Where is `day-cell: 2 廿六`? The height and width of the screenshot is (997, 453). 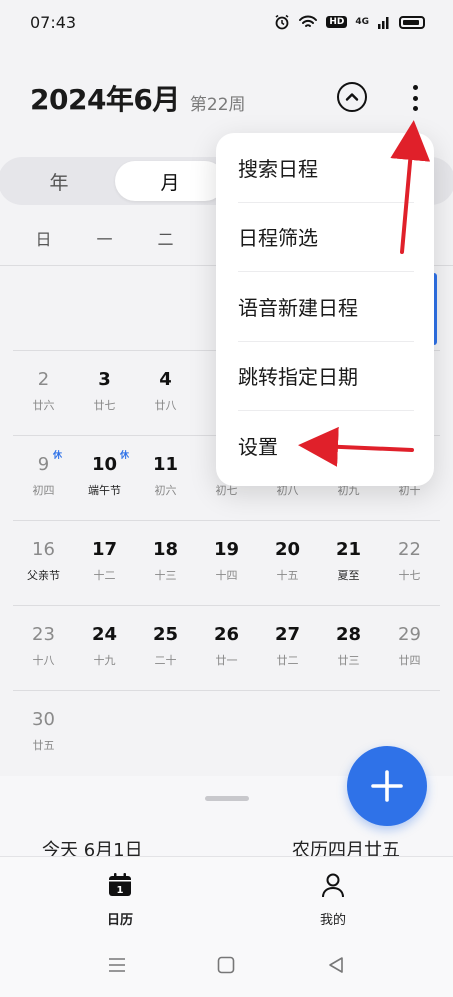 day-cell: 2 廿六 is located at coordinates (43, 393).